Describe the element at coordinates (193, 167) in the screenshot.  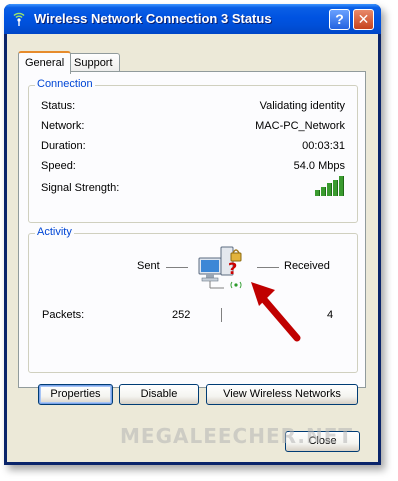
I see `speed-row: Speed: 54.0 Mbps` at that location.